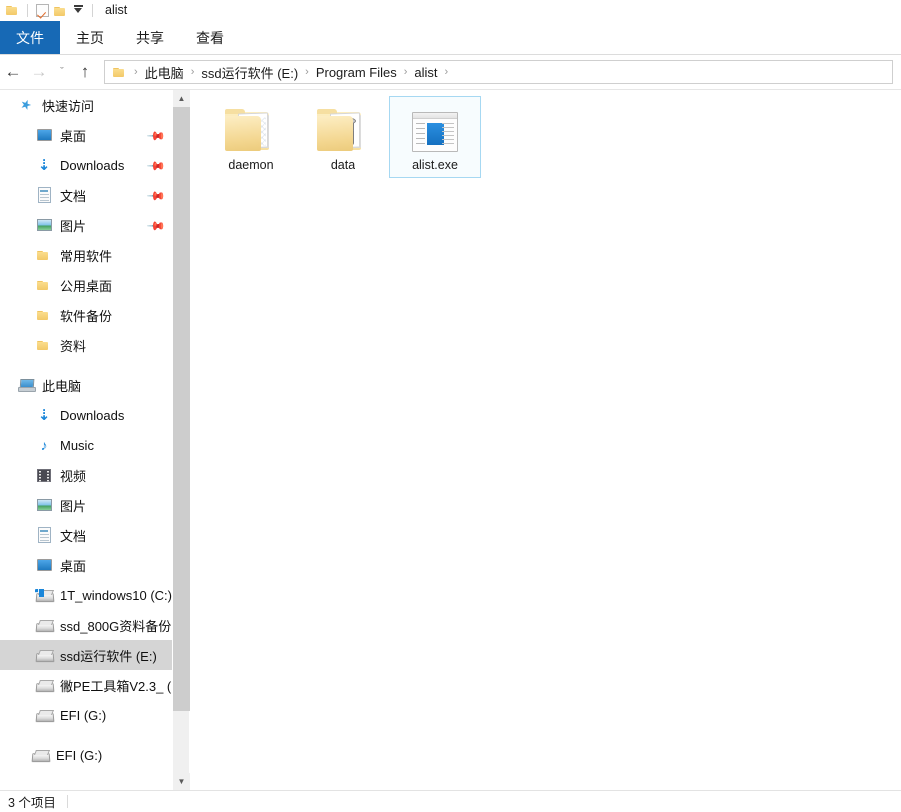 This screenshot has height=812, width=901. Describe the element at coordinates (30, 37) in the screenshot. I see `tab-file: 文件` at that location.